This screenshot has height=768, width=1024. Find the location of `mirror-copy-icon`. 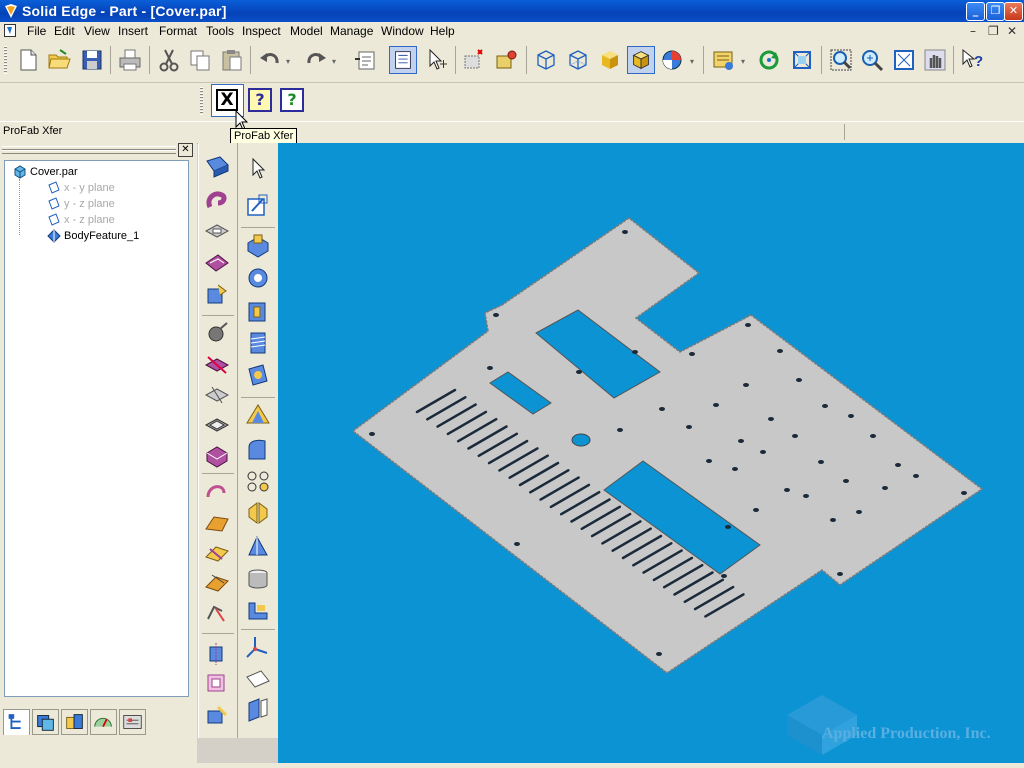

mirror-copy-icon is located at coordinates (217, 653).